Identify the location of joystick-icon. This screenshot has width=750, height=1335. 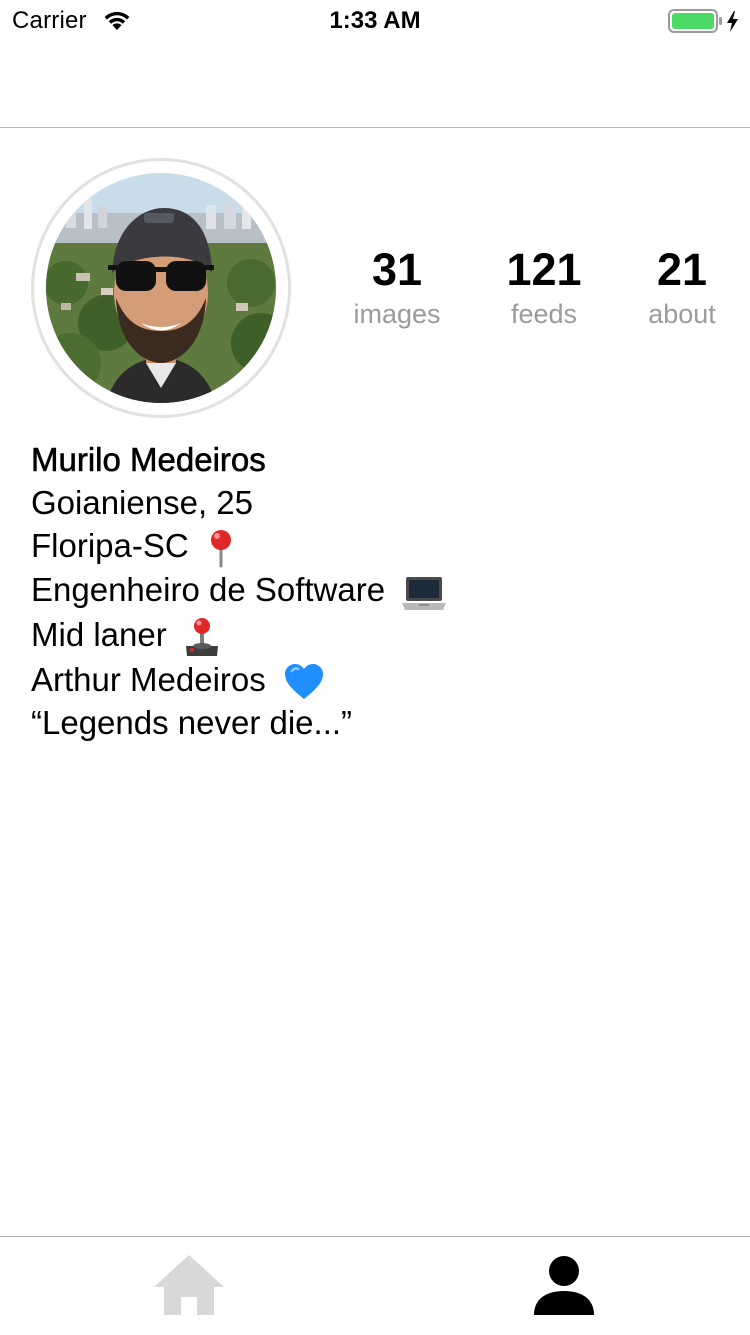
(201, 636).